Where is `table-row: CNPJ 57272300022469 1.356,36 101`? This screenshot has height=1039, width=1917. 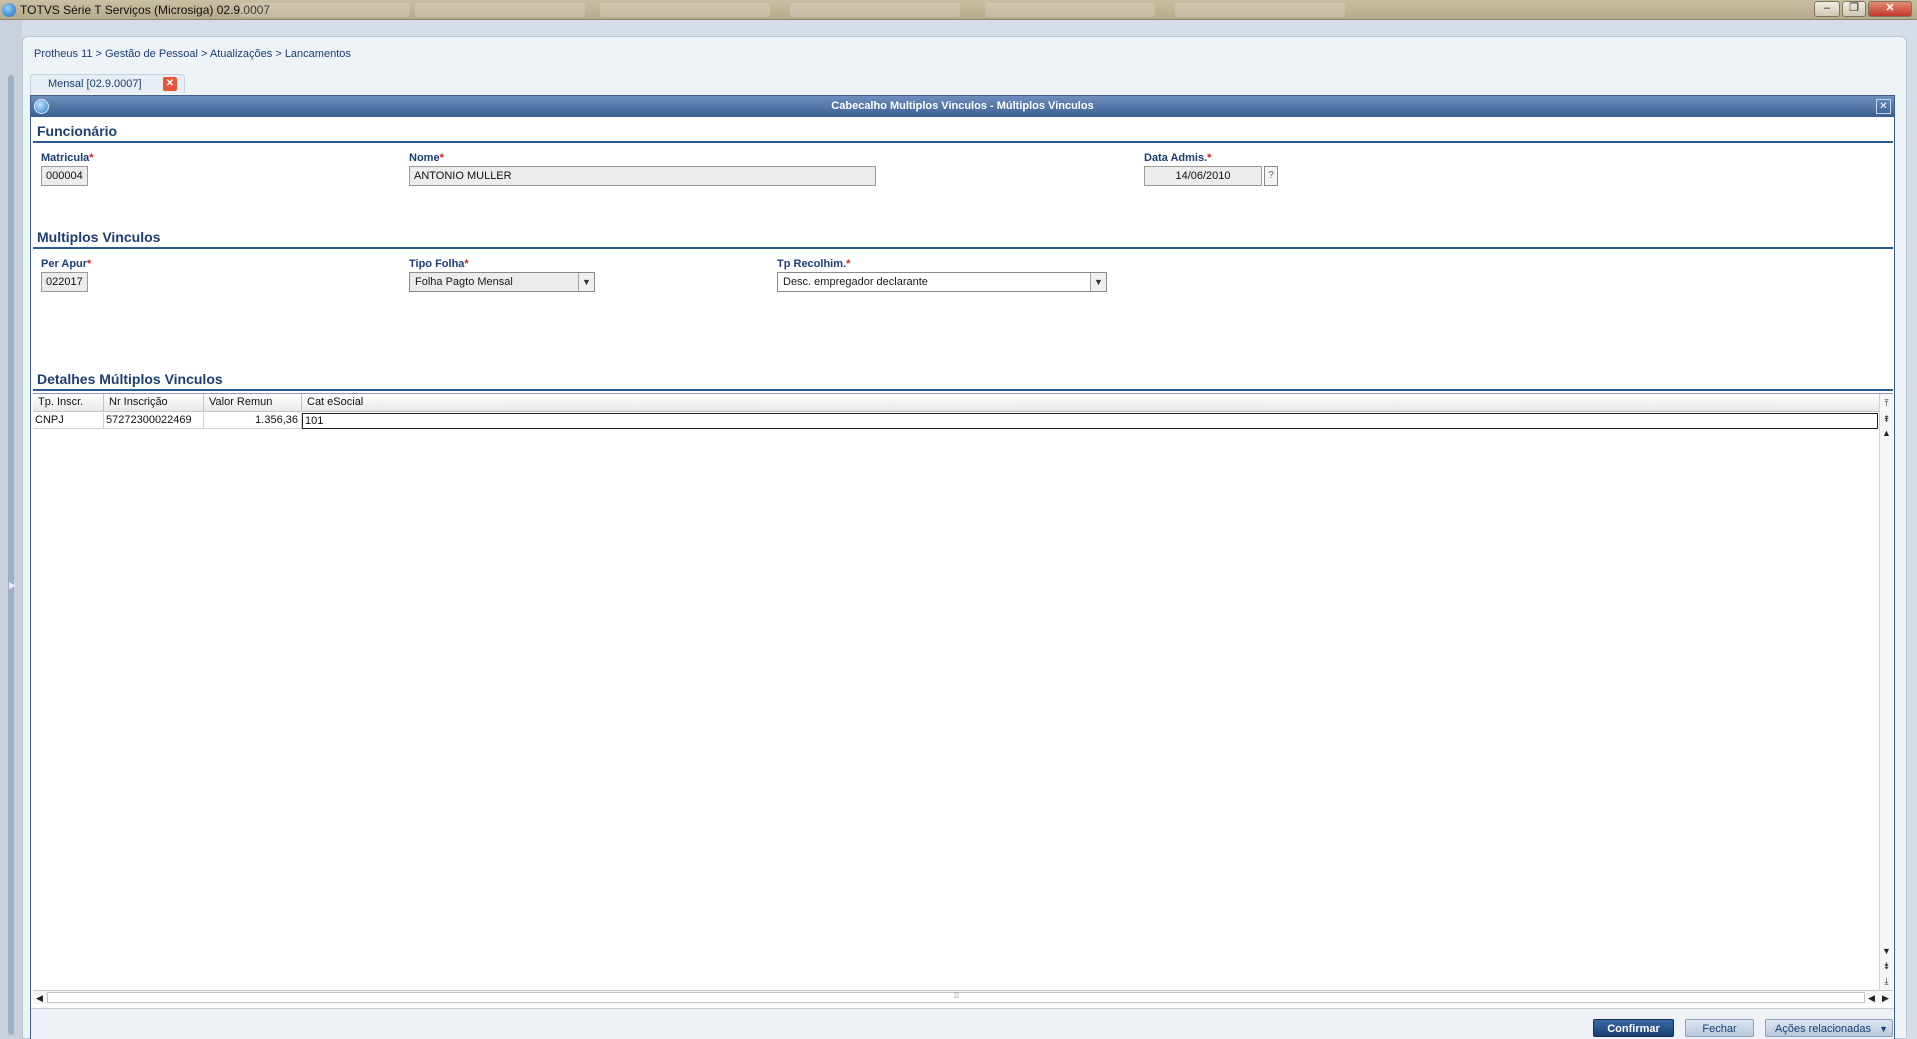 table-row: CNPJ 57272300022469 1.356,36 101 is located at coordinates (956, 421).